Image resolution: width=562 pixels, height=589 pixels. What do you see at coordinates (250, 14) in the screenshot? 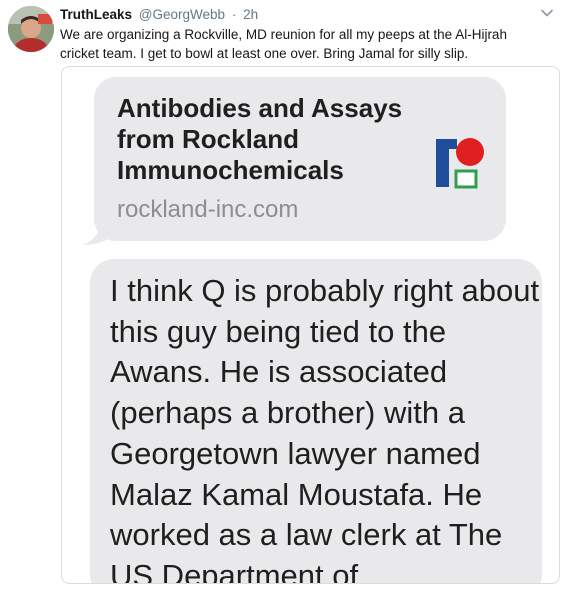
I see `timestamp: 2h` at bounding box center [250, 14].